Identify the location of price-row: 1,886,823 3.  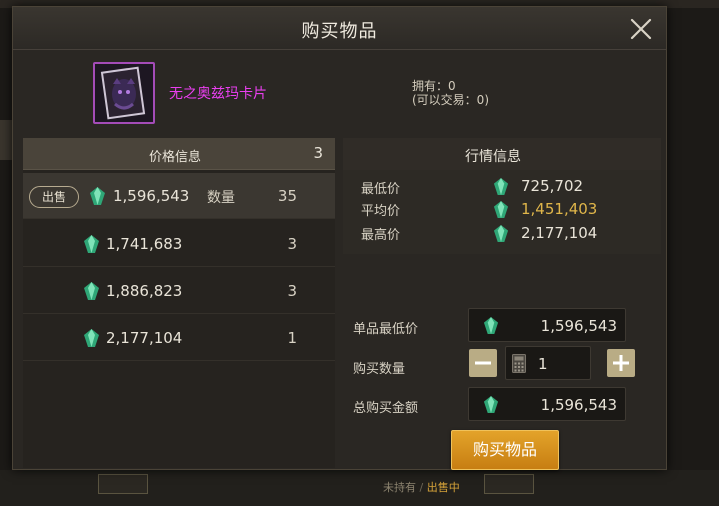
(179, 291).